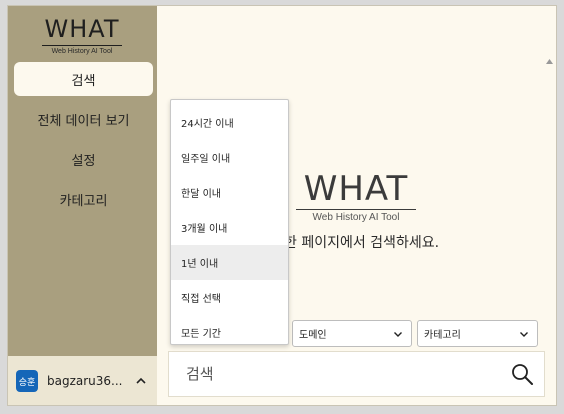 The image size is (564, 414). I want to click on sidebar-logo-word: WHAT, so click(82, 30).